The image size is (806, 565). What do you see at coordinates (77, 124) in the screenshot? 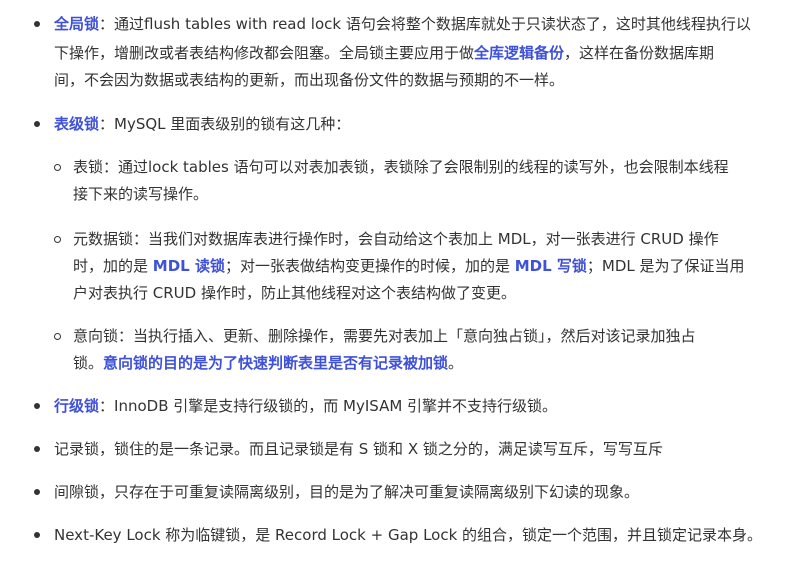
I see `term-table-lock: 表级锁` at bounding box center [77, 124].